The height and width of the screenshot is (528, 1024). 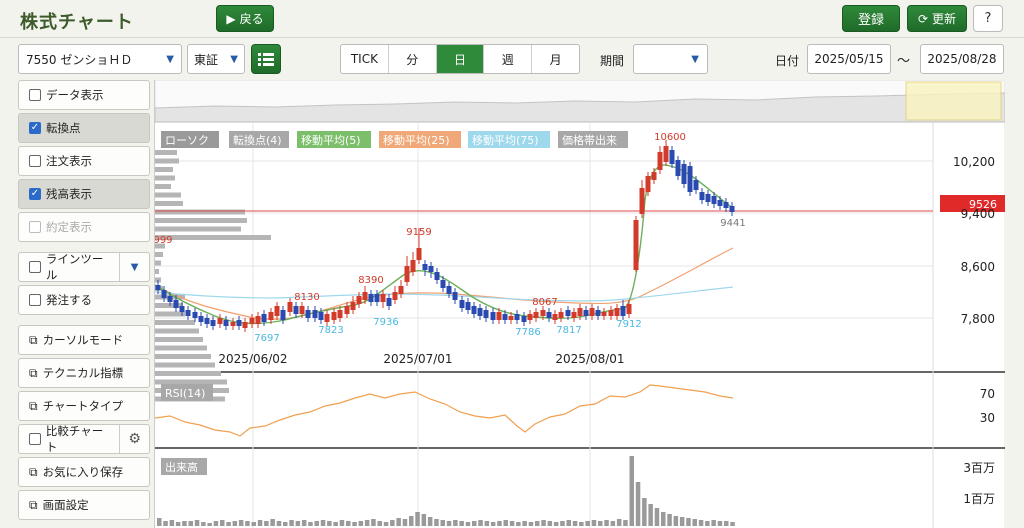 What do you see at coordinates (979, 468) in the screenshot?
I see `volume-level-3m: 3百万` at bounding box center [979, 468].